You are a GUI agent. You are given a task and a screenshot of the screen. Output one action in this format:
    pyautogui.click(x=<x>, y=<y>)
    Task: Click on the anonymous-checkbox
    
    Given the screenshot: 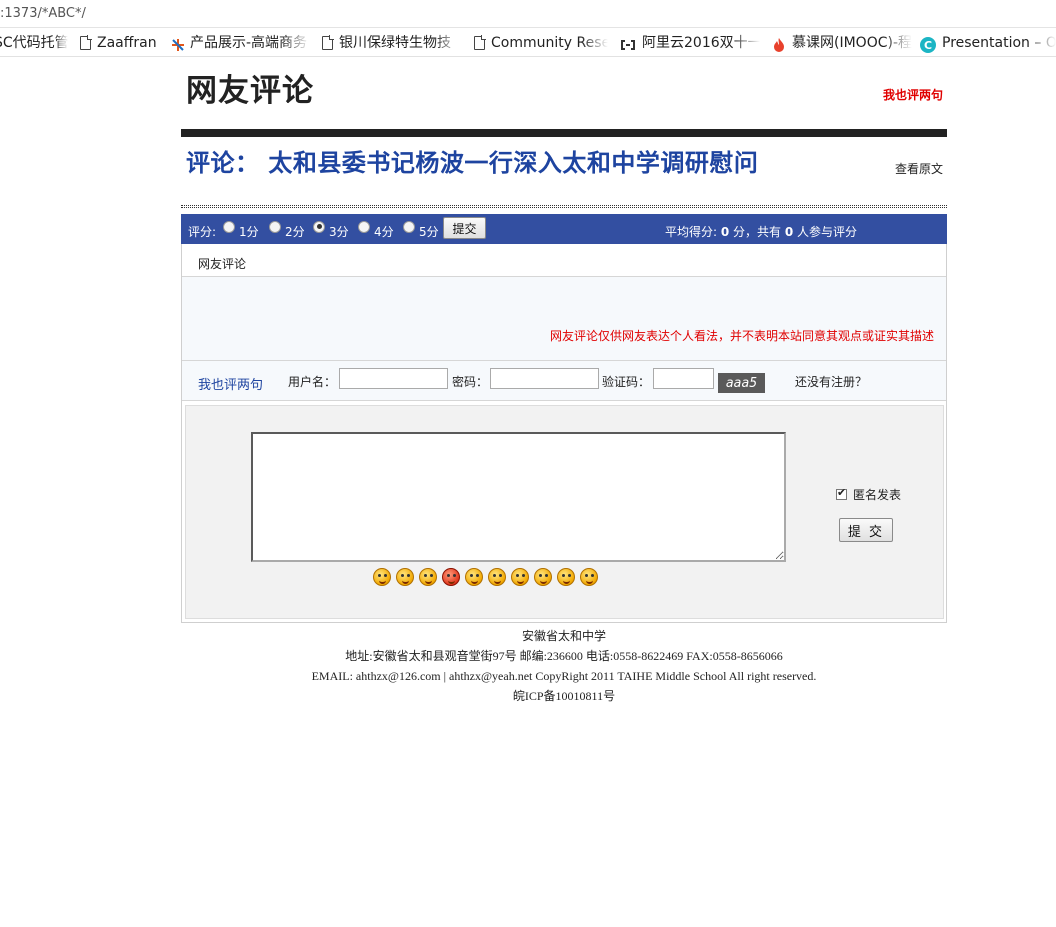 What is the action you would take?
    pyautogui.click(x=841, y=493)
    